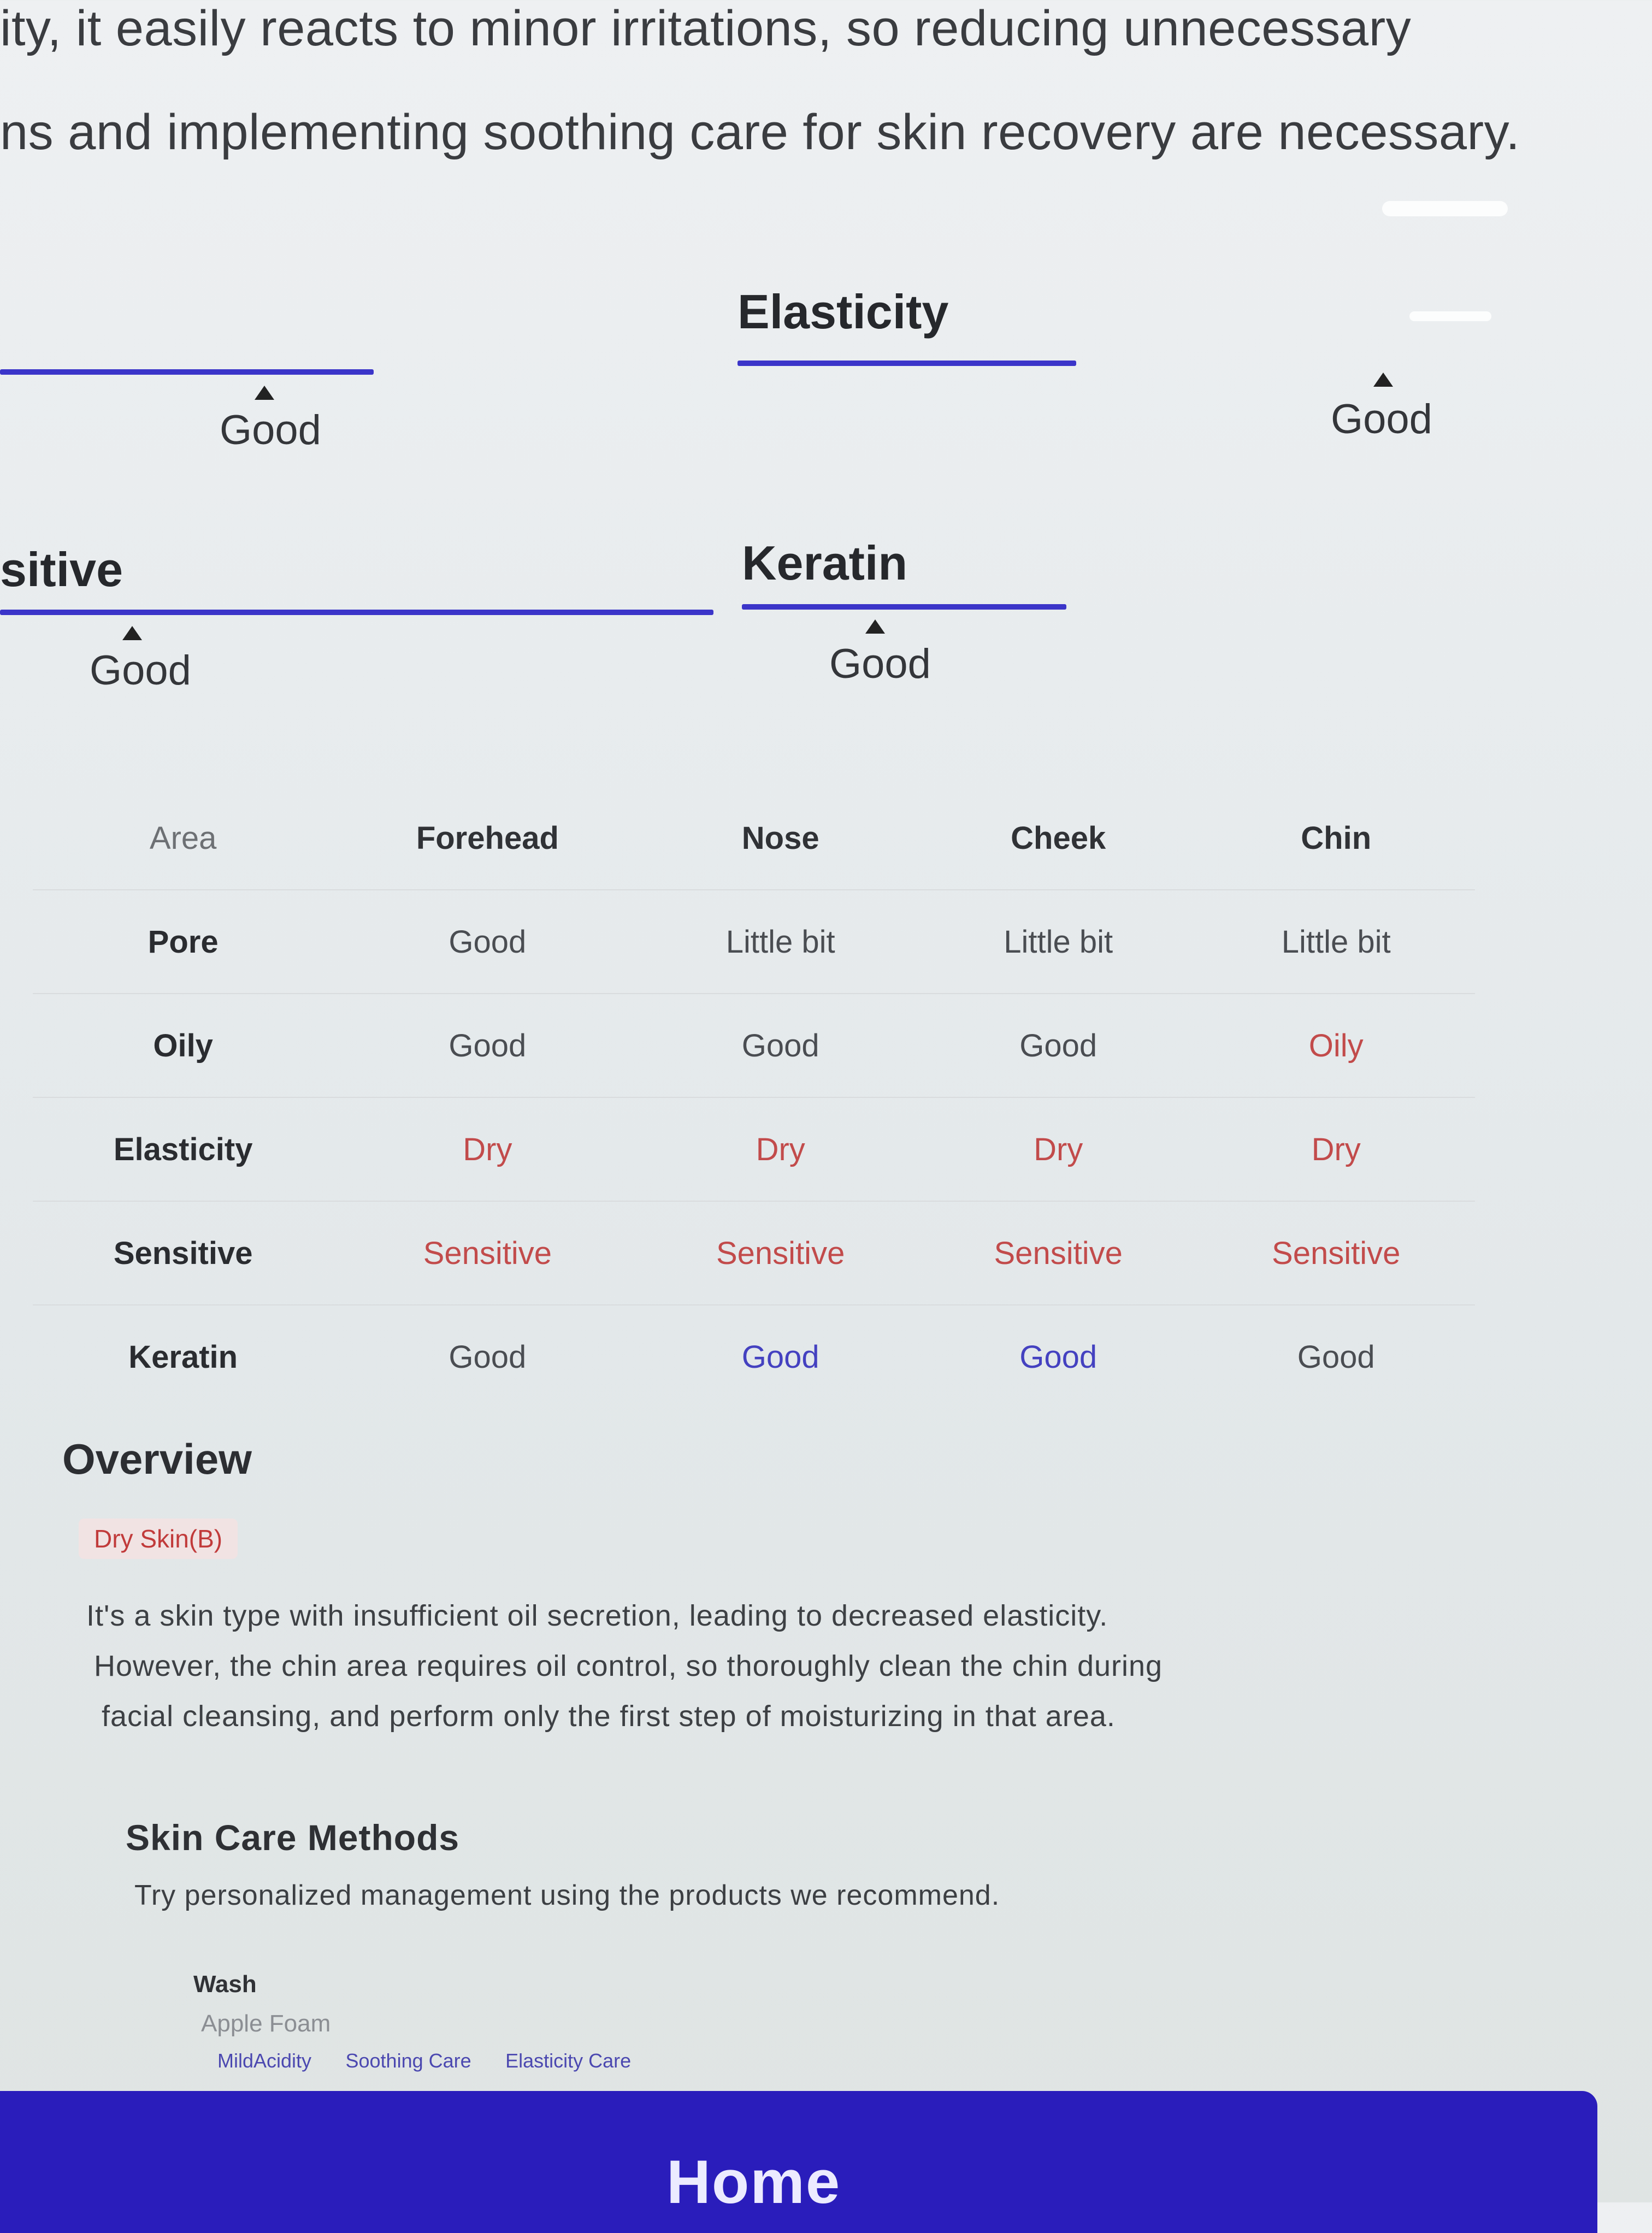 Image resolution: width=1652 pixels, height=2233 pixels. I want to click on table-header: Chin, so click(1336, 838).